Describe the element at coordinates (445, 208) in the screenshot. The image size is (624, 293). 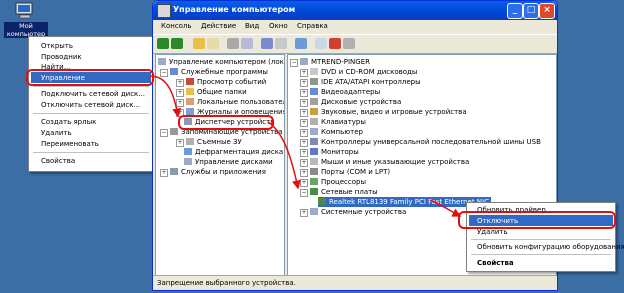
I see `arrow-to-disable` at that location.